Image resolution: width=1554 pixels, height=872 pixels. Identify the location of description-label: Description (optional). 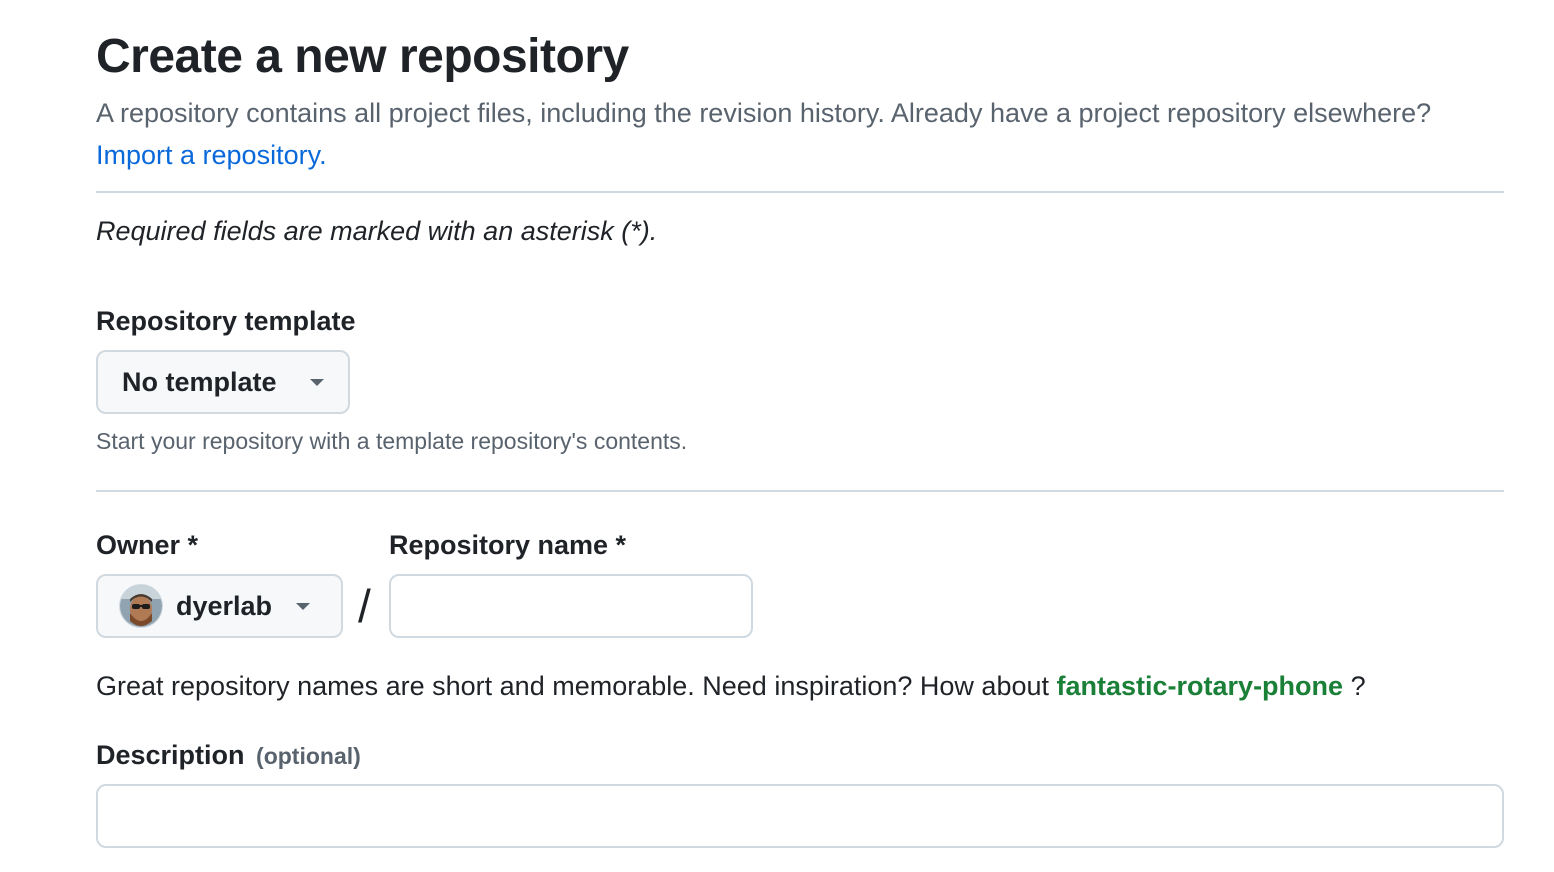
(228, 755).